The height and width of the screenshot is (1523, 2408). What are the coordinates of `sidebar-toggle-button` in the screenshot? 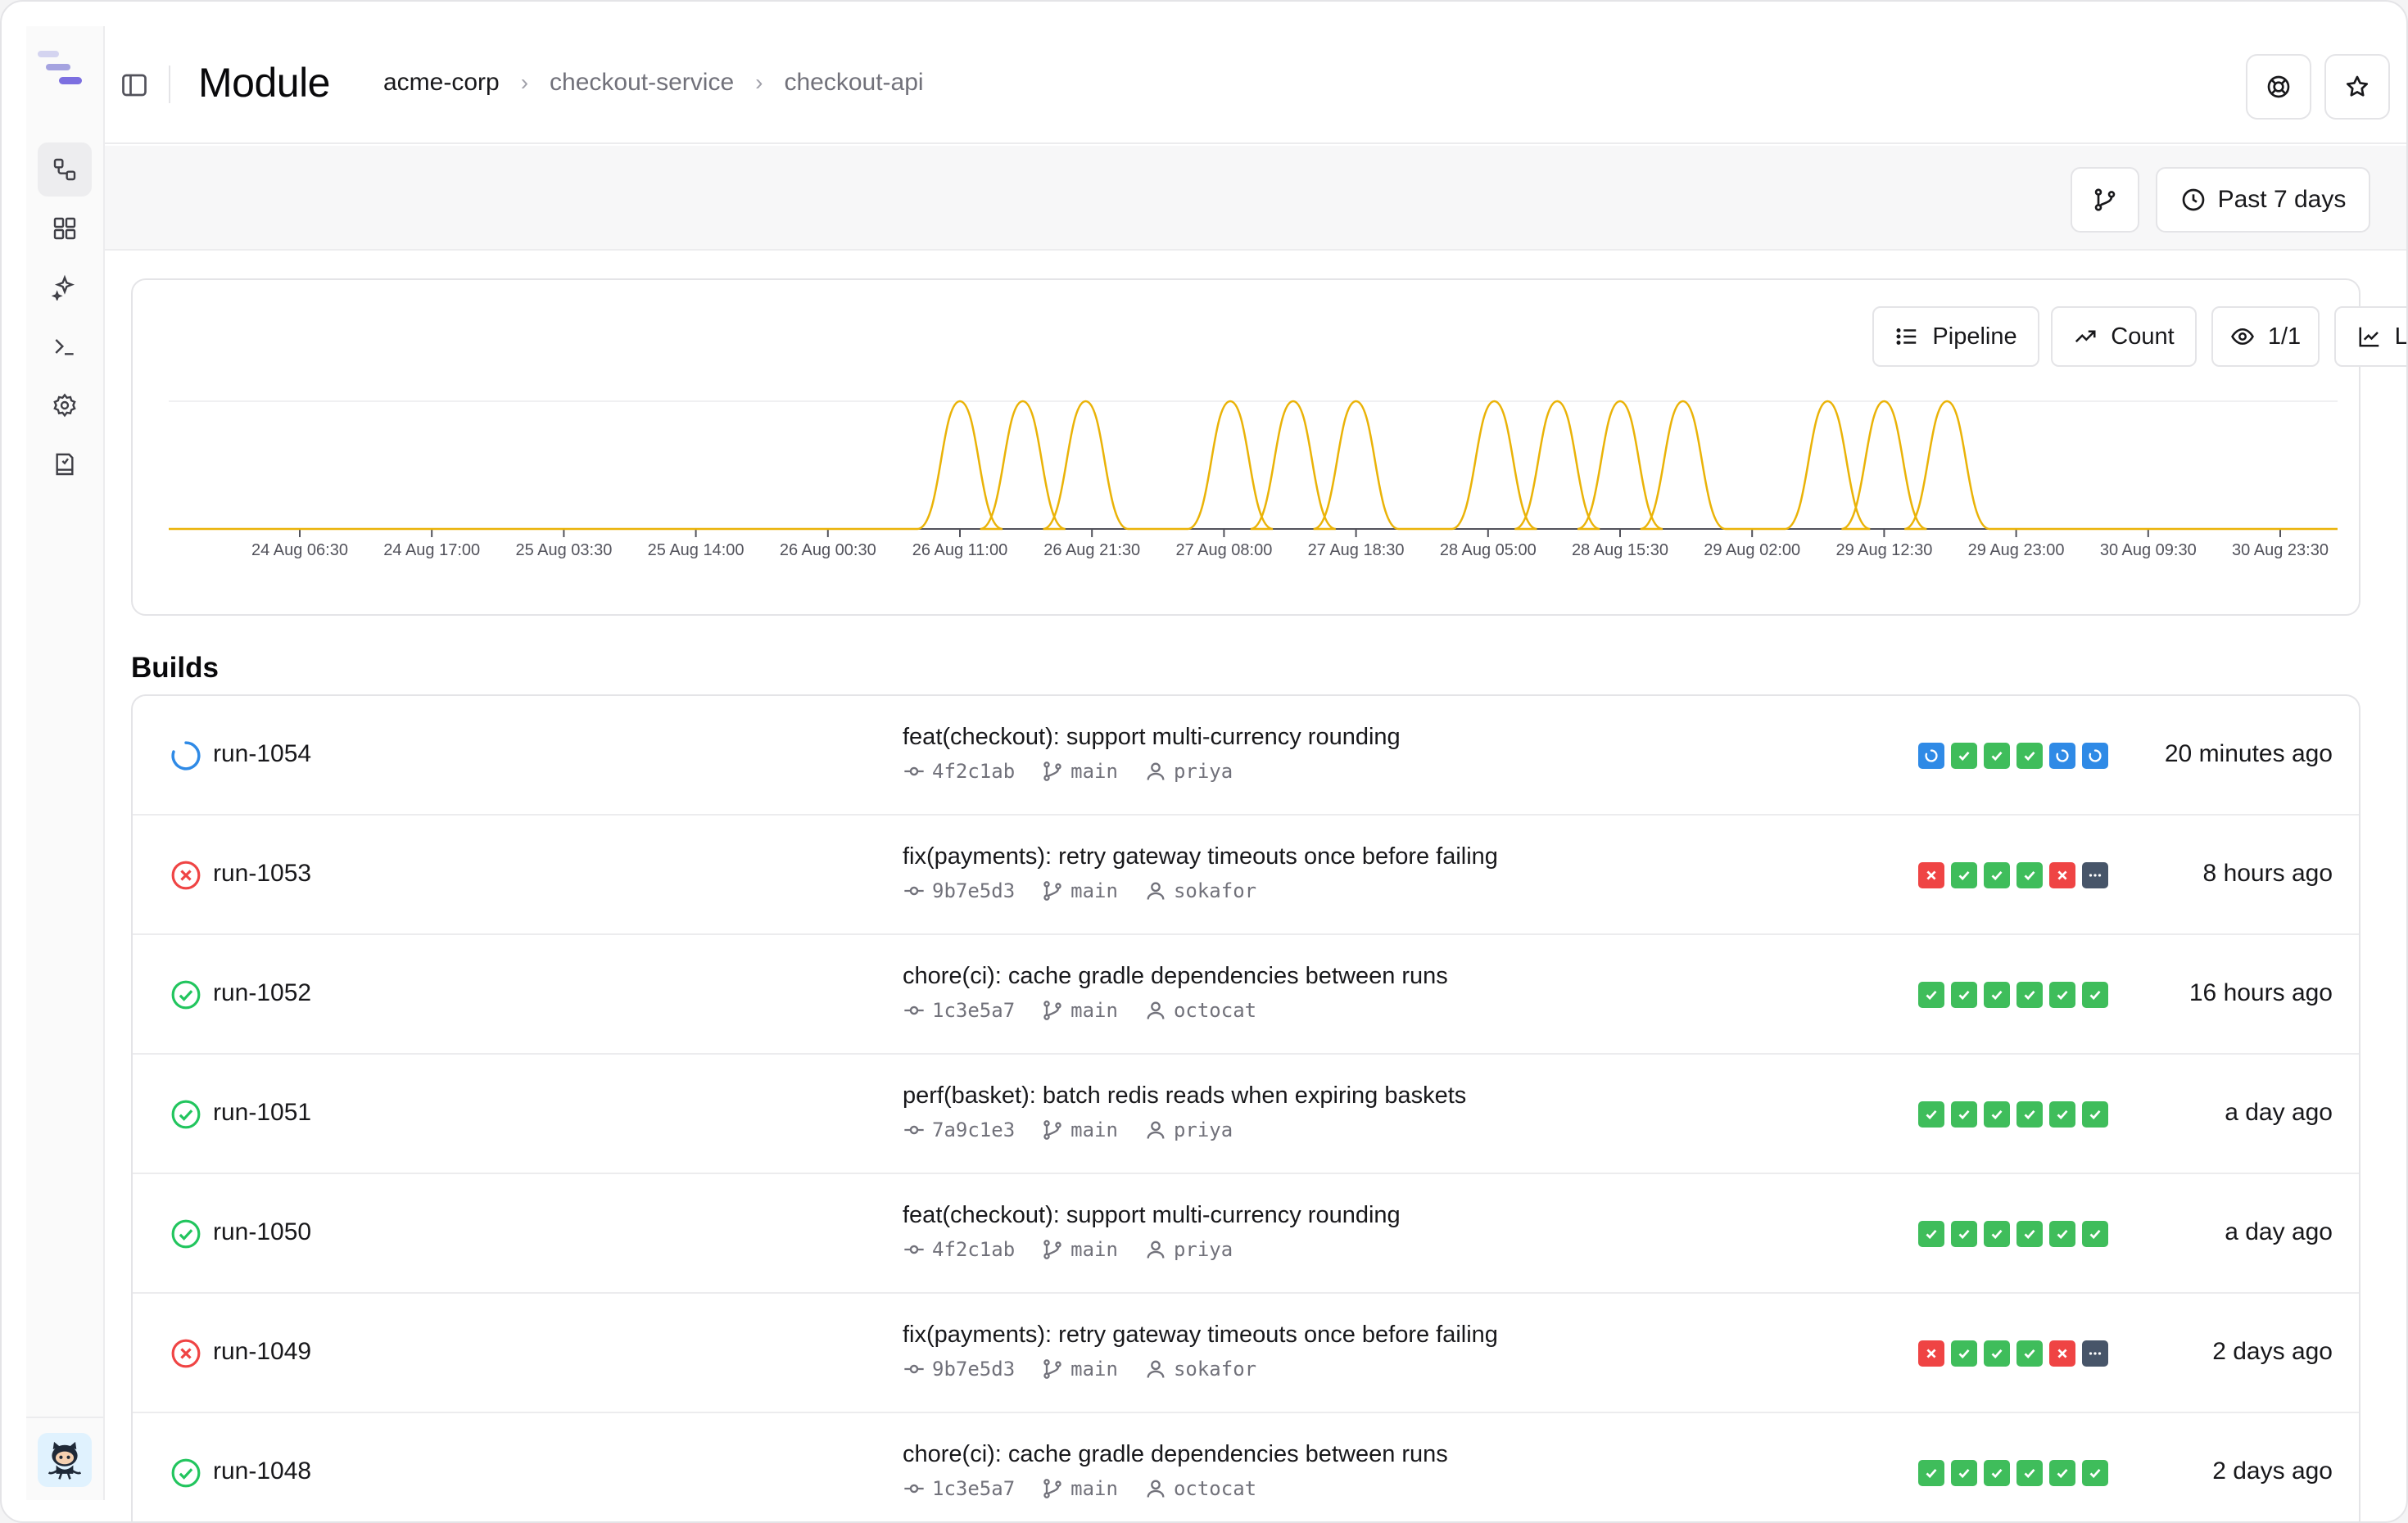 It's located at (134, 85).